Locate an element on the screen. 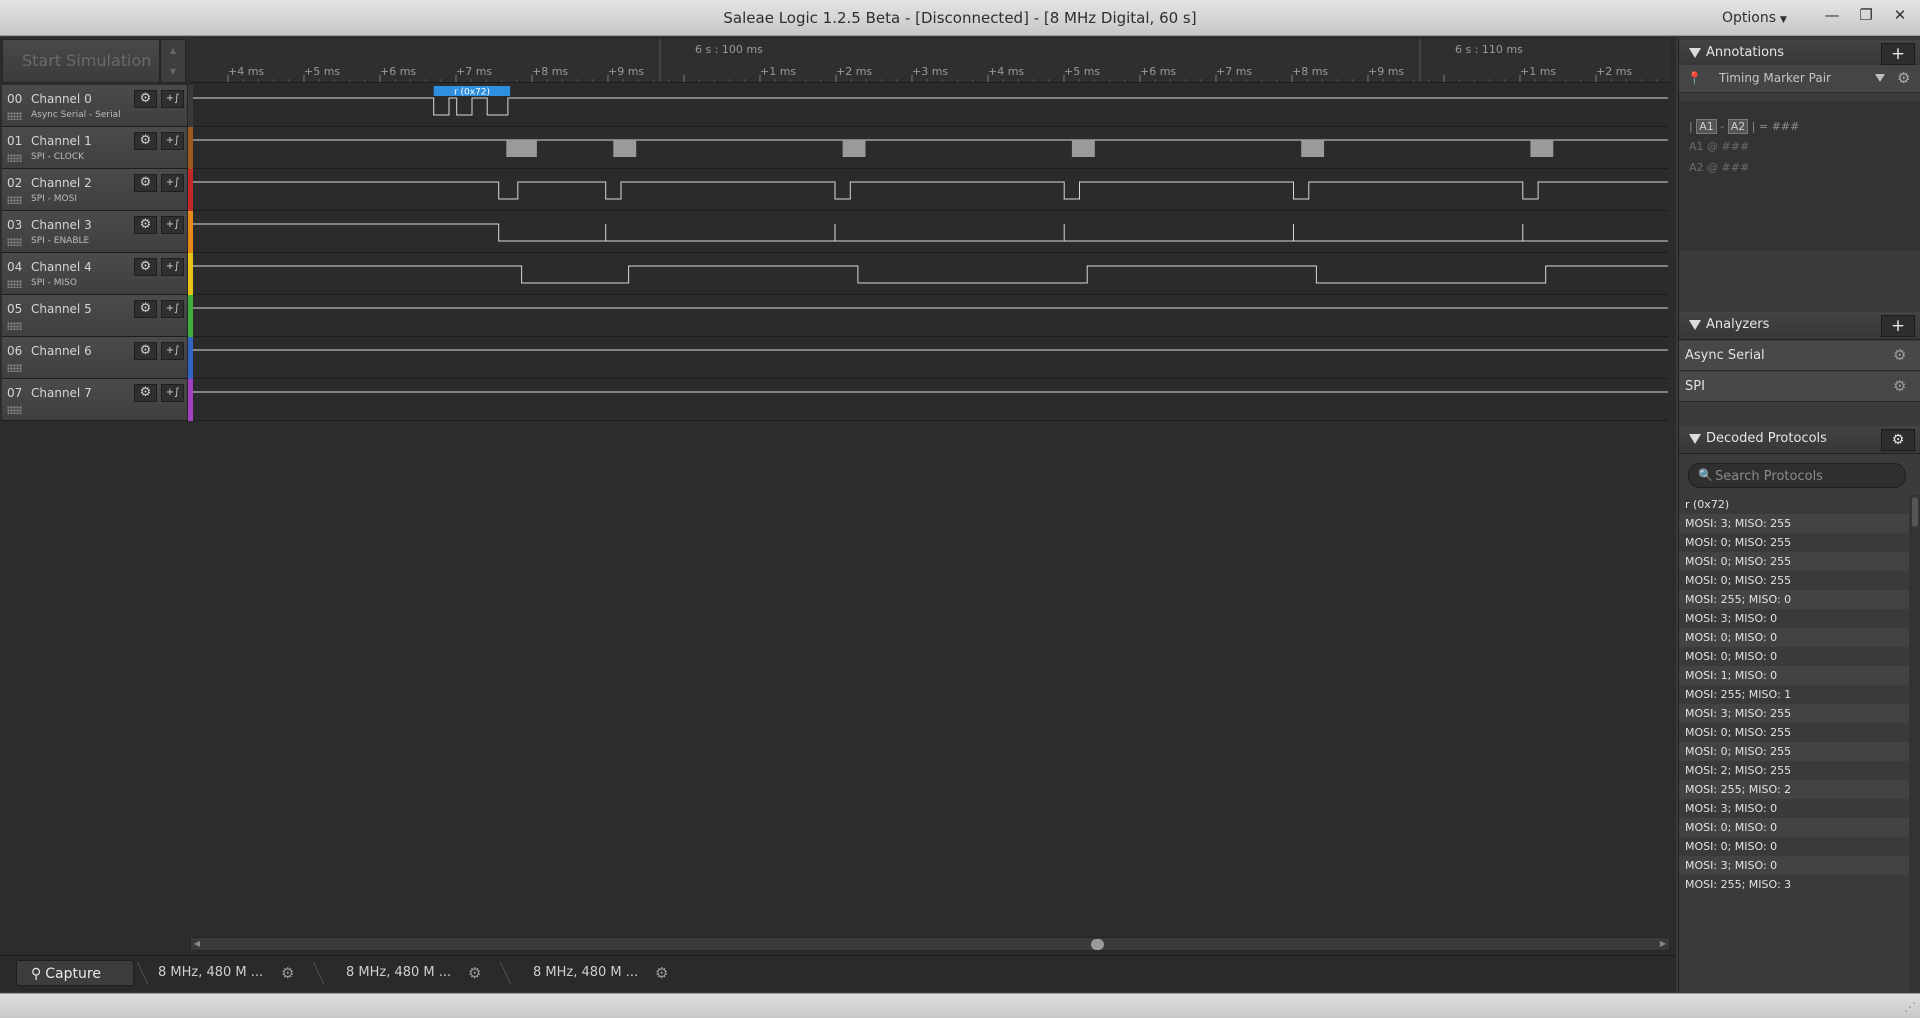  channel-label: 04 Channel 4 SPI - MISO ⚙ +∫ is located at coordinates (95, 273).